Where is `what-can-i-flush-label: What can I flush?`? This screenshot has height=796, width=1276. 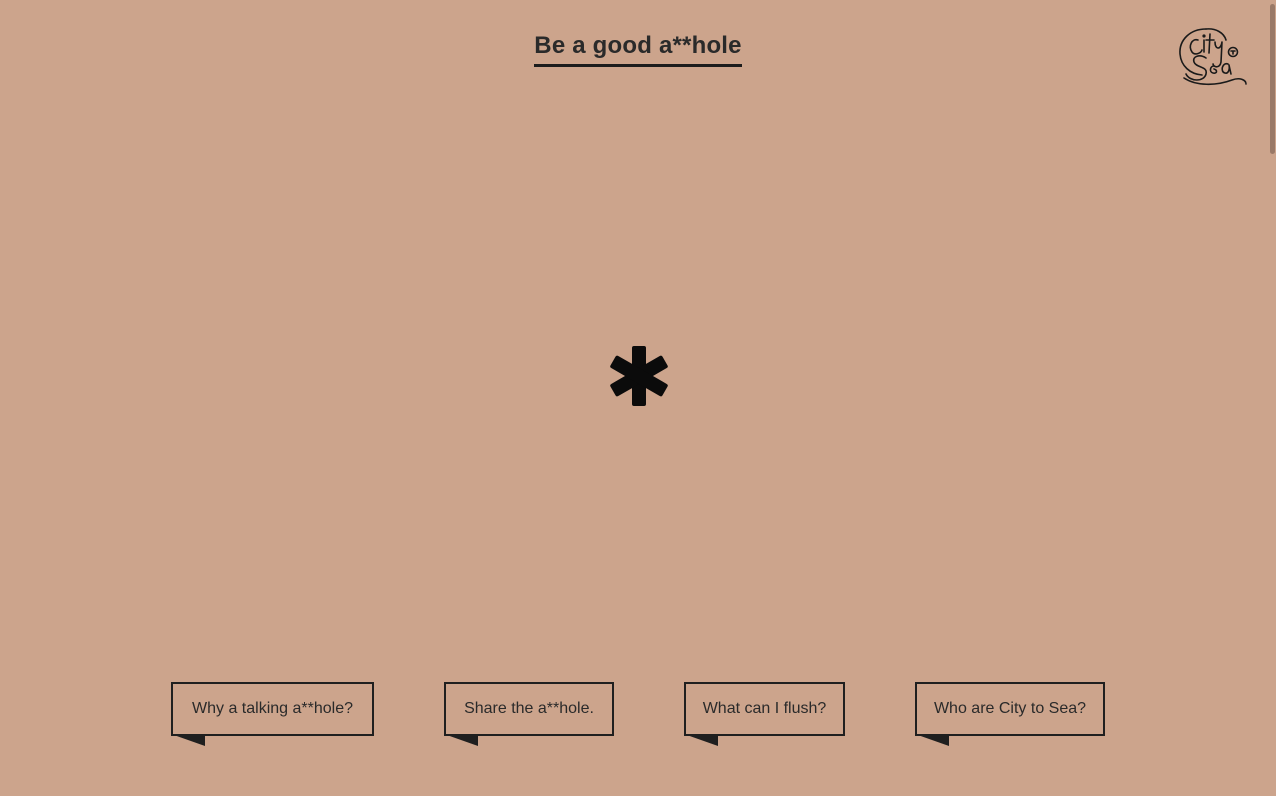
what-can-i-flush-label: What can I flush? is located at coordinates (764, 708).